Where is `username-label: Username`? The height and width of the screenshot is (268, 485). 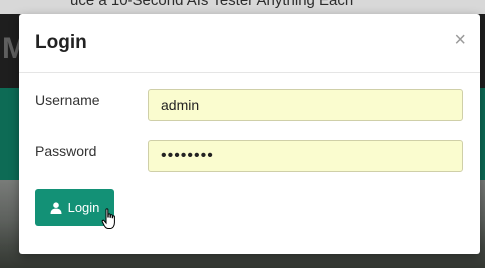 username-label: Username is located at coordinates (67, 100).